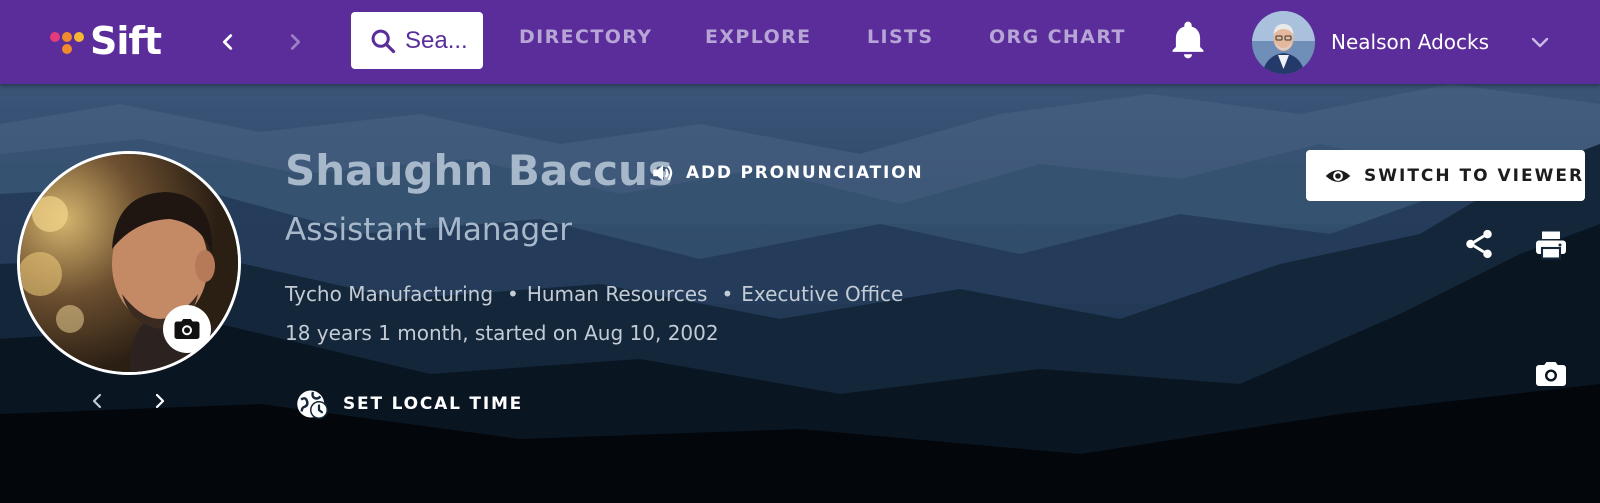 This screenshot has height=503, width=1600. Describe the element at coordinates (129, 263) in the screenshot. I see `profile-photo` at that location.